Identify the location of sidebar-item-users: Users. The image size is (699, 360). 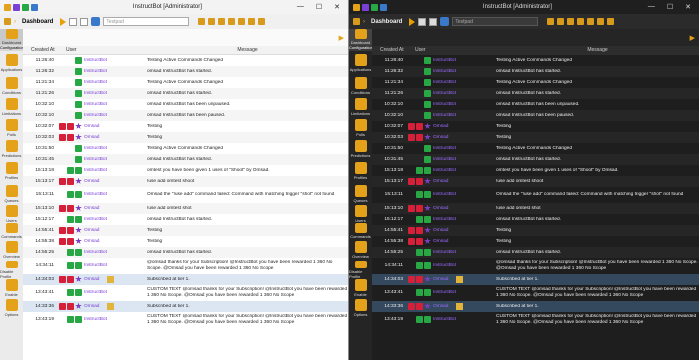
(11, 214).